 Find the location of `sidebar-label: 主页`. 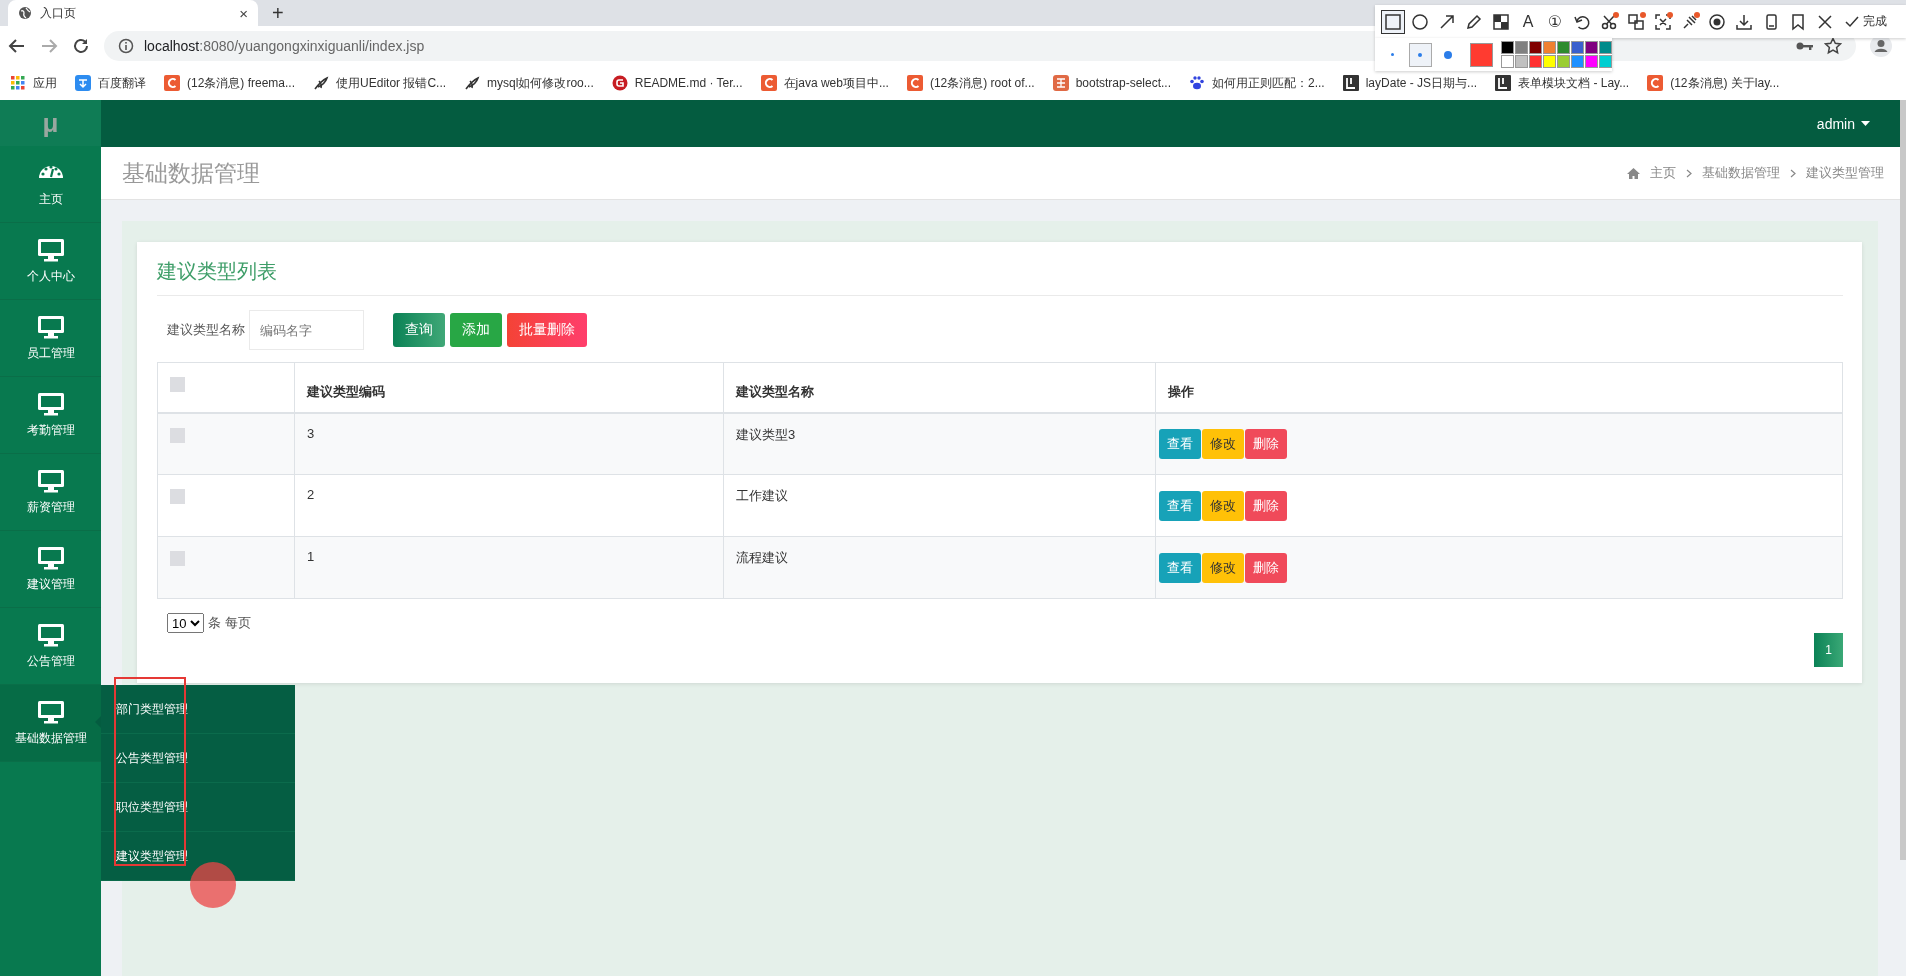

sidebar-label: 主页 is located at coordinates (50, 199).